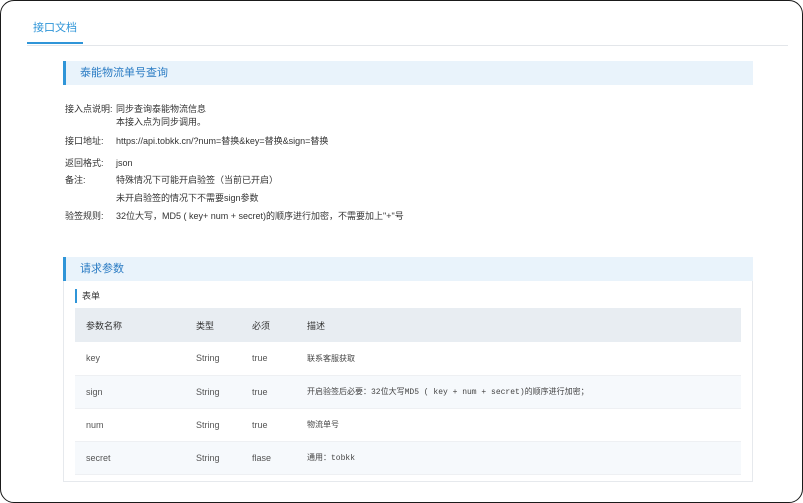 Image resolution: width=803 pixels, height=503 pixels. I want to click on col-header-name: 参数名称, so click(104, 325).